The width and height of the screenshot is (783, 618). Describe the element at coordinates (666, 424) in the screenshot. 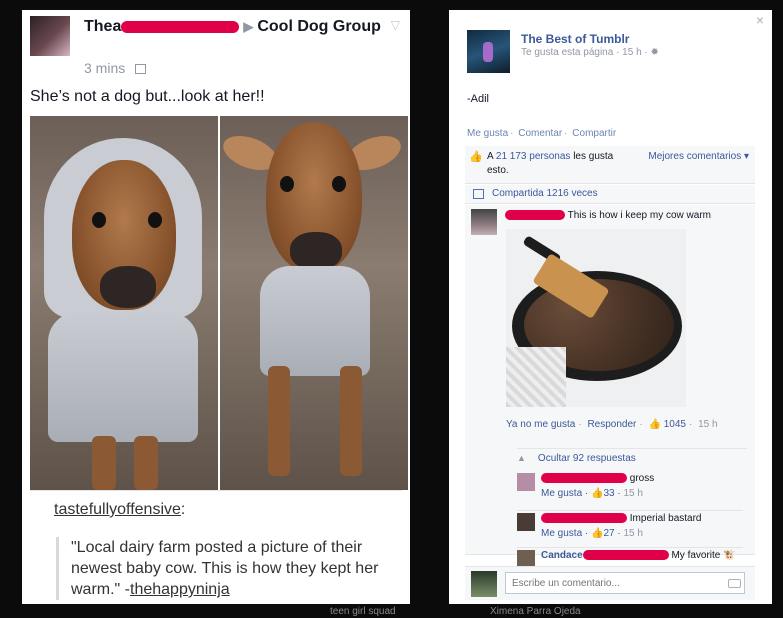

I see `comment-likes: 👍 1045` at that location.